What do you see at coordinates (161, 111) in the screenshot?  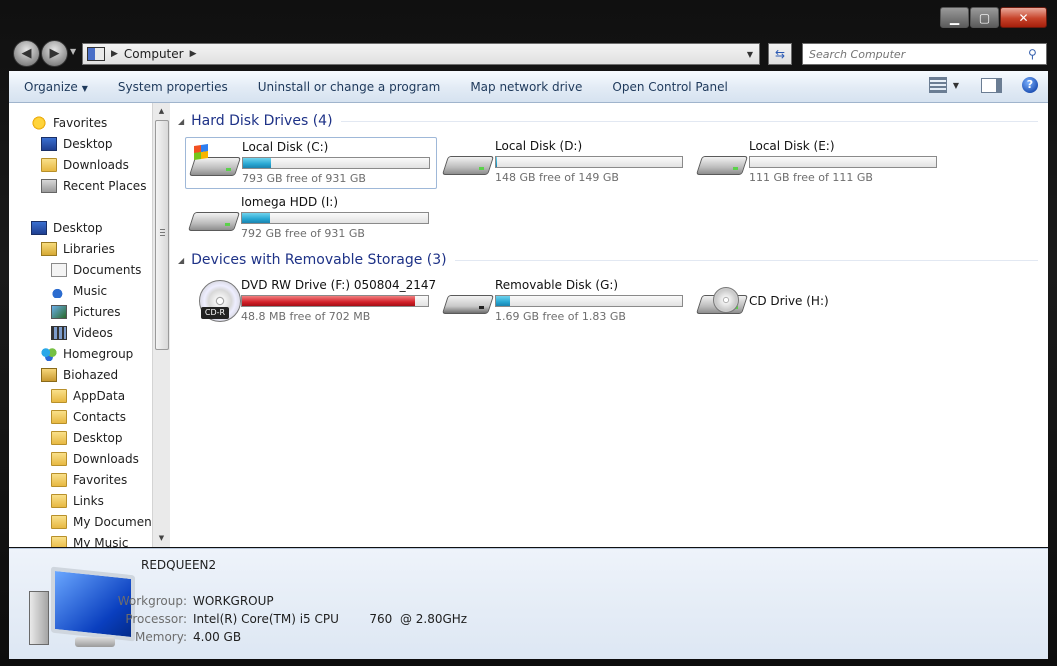 I see `scroll-up-arrow-icon: ▲` at bounding box center [161, 111].